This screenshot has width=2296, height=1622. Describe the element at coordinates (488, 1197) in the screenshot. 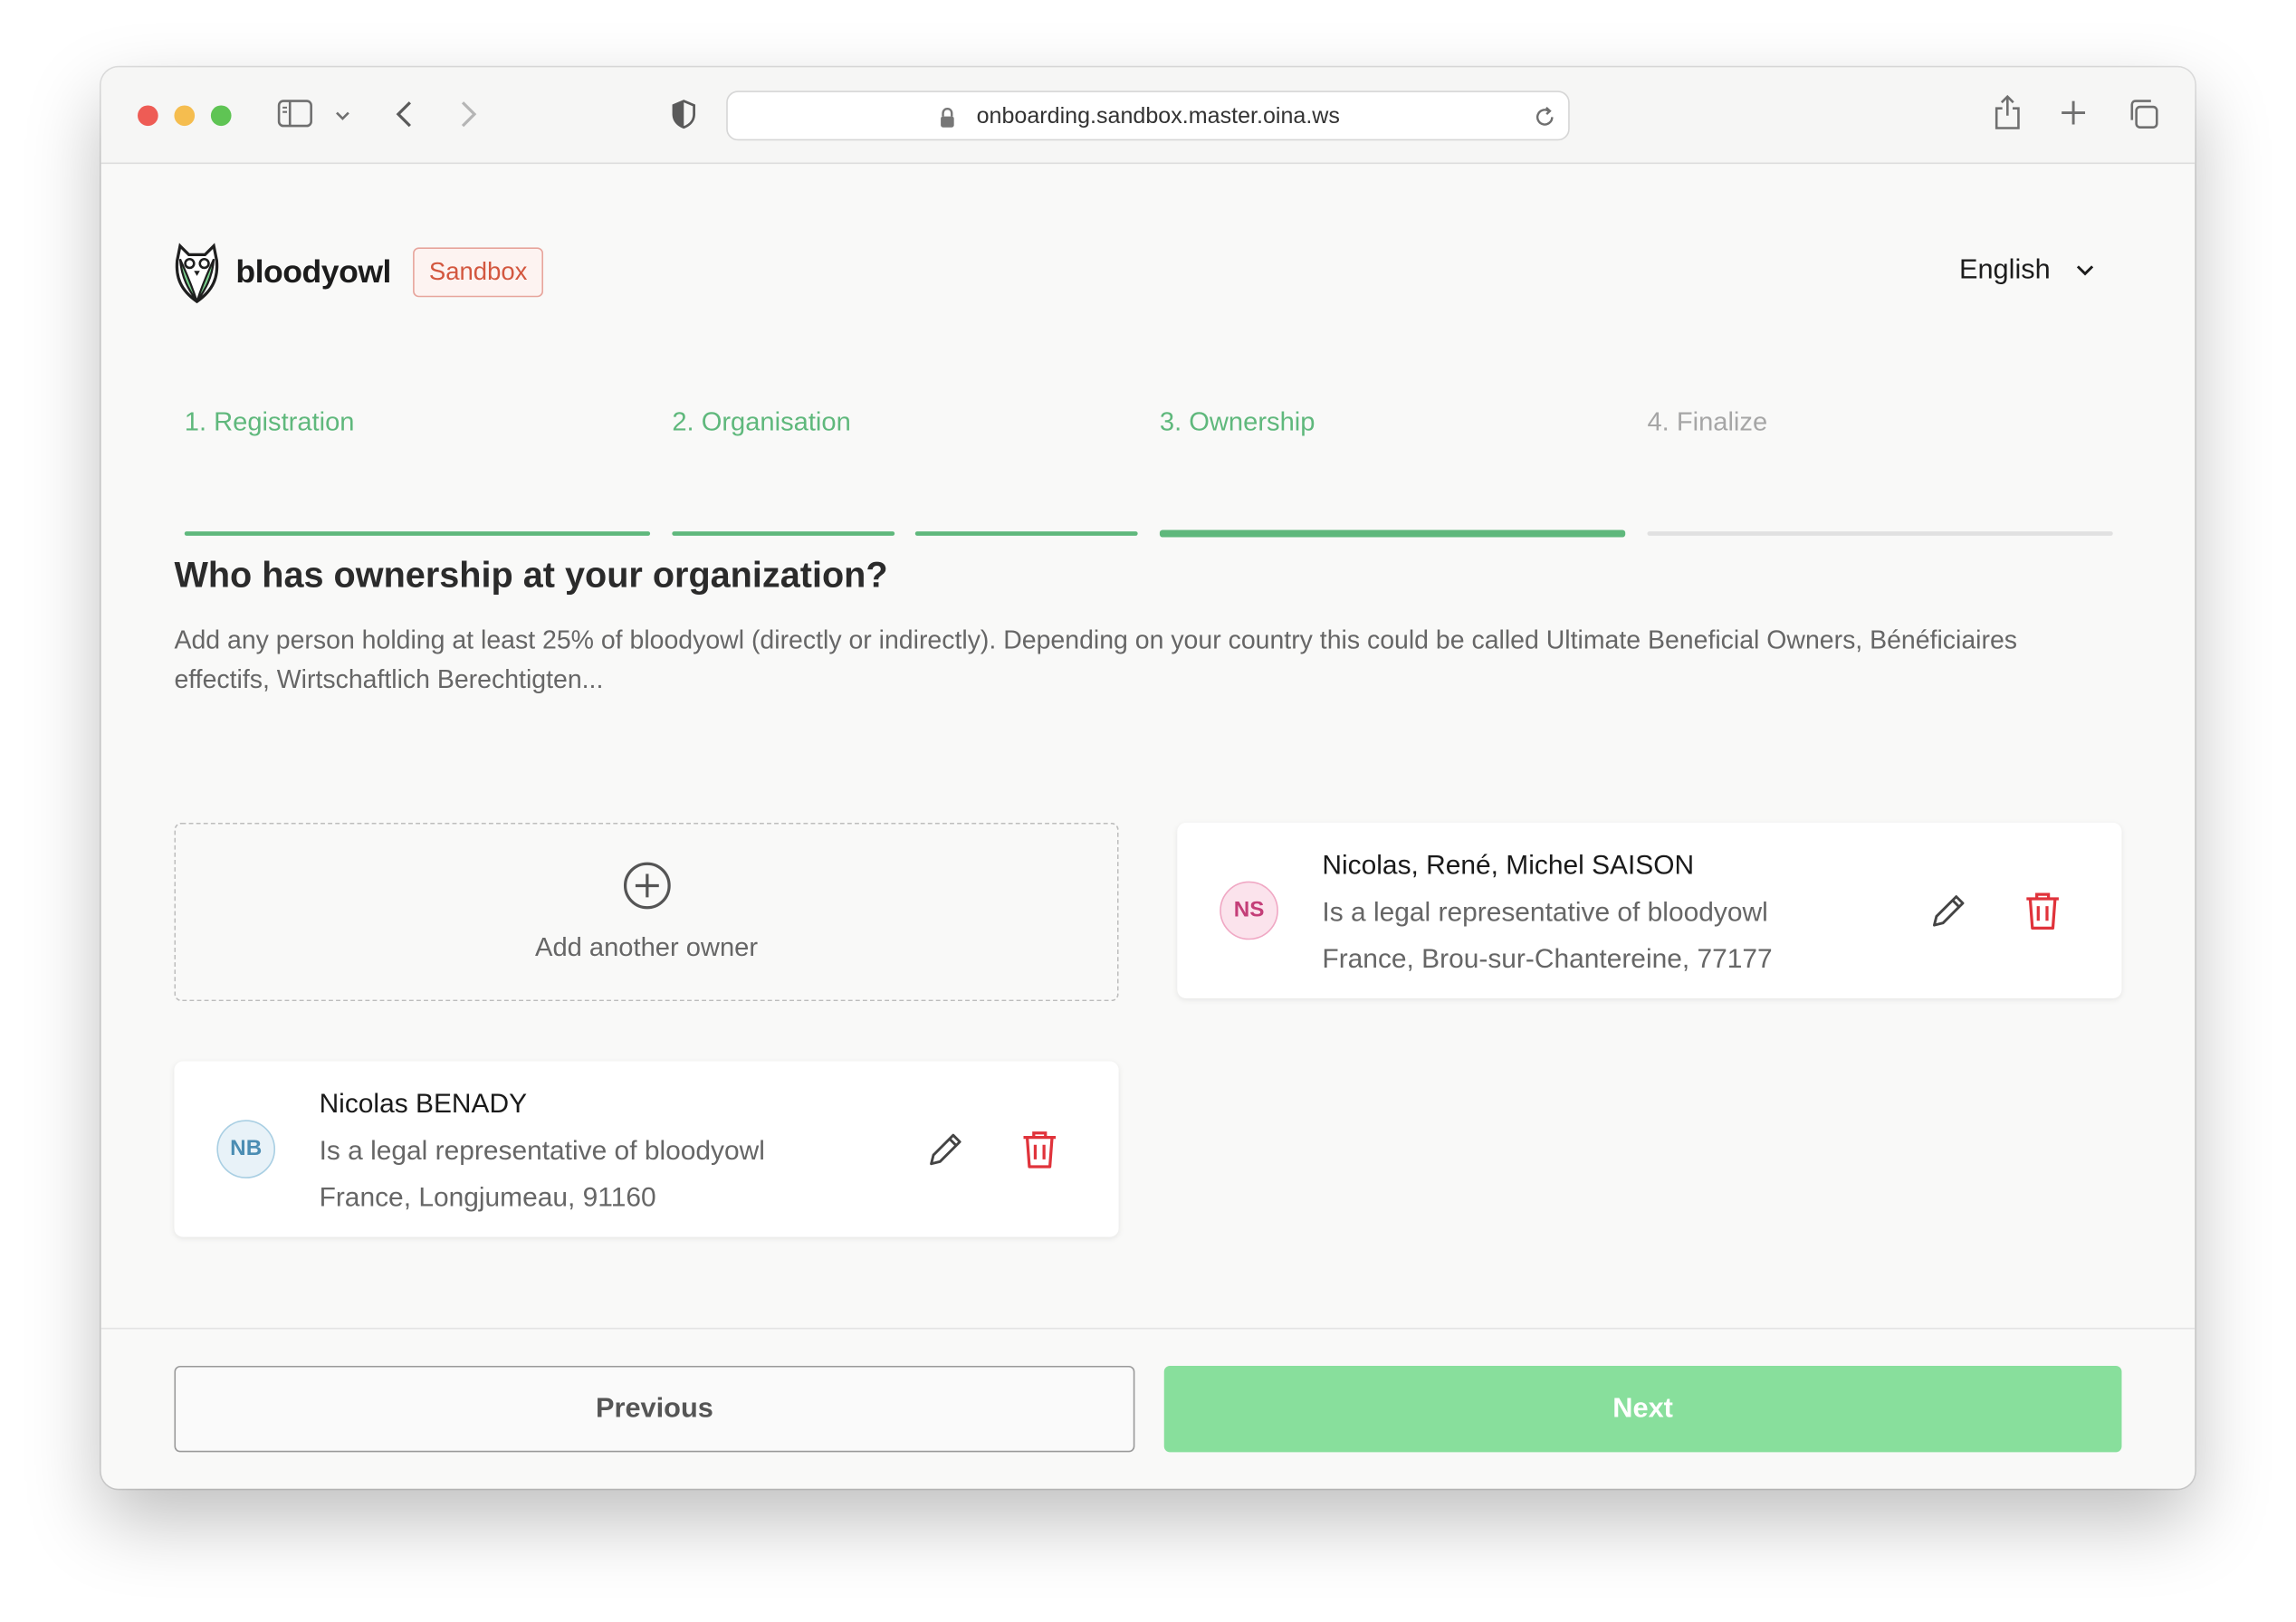

I see `owner-address: France, Longjumeau, 91160` at that location.